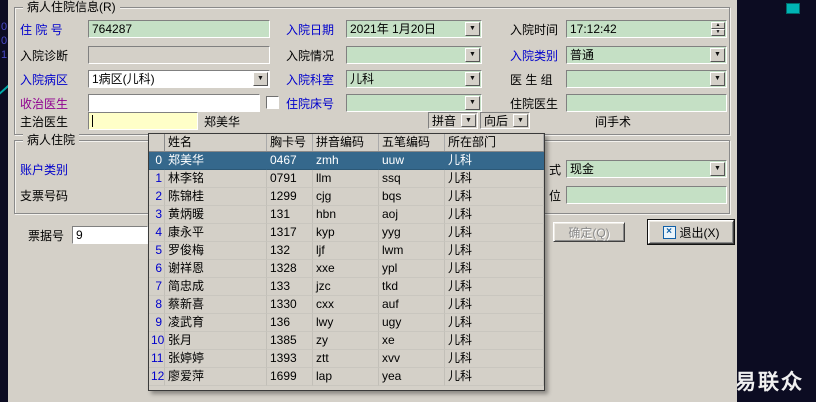  What do you see at coordinates (216, 305) in the screenshot?
I see `cell-name: 蔡新喜` at bounding box center [216, 305].